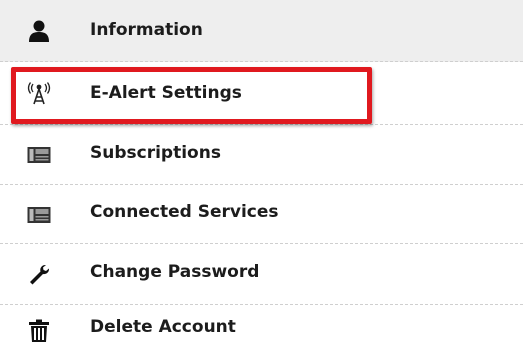  I want to click on menu-item-label: Information, so click(146, 30).